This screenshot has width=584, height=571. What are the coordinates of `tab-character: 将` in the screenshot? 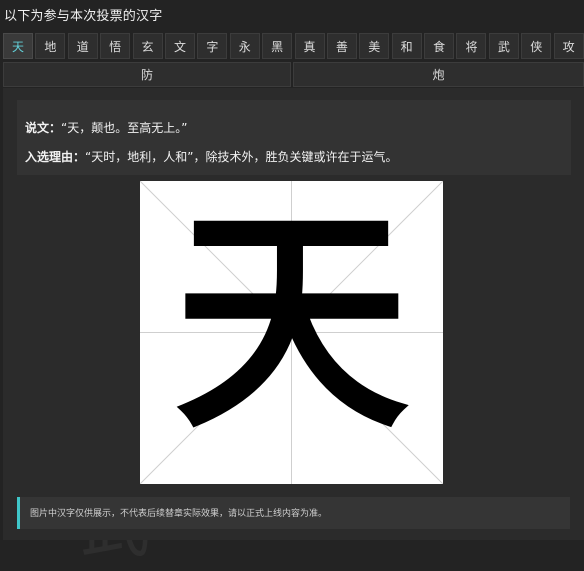 It's located at (471, 46).